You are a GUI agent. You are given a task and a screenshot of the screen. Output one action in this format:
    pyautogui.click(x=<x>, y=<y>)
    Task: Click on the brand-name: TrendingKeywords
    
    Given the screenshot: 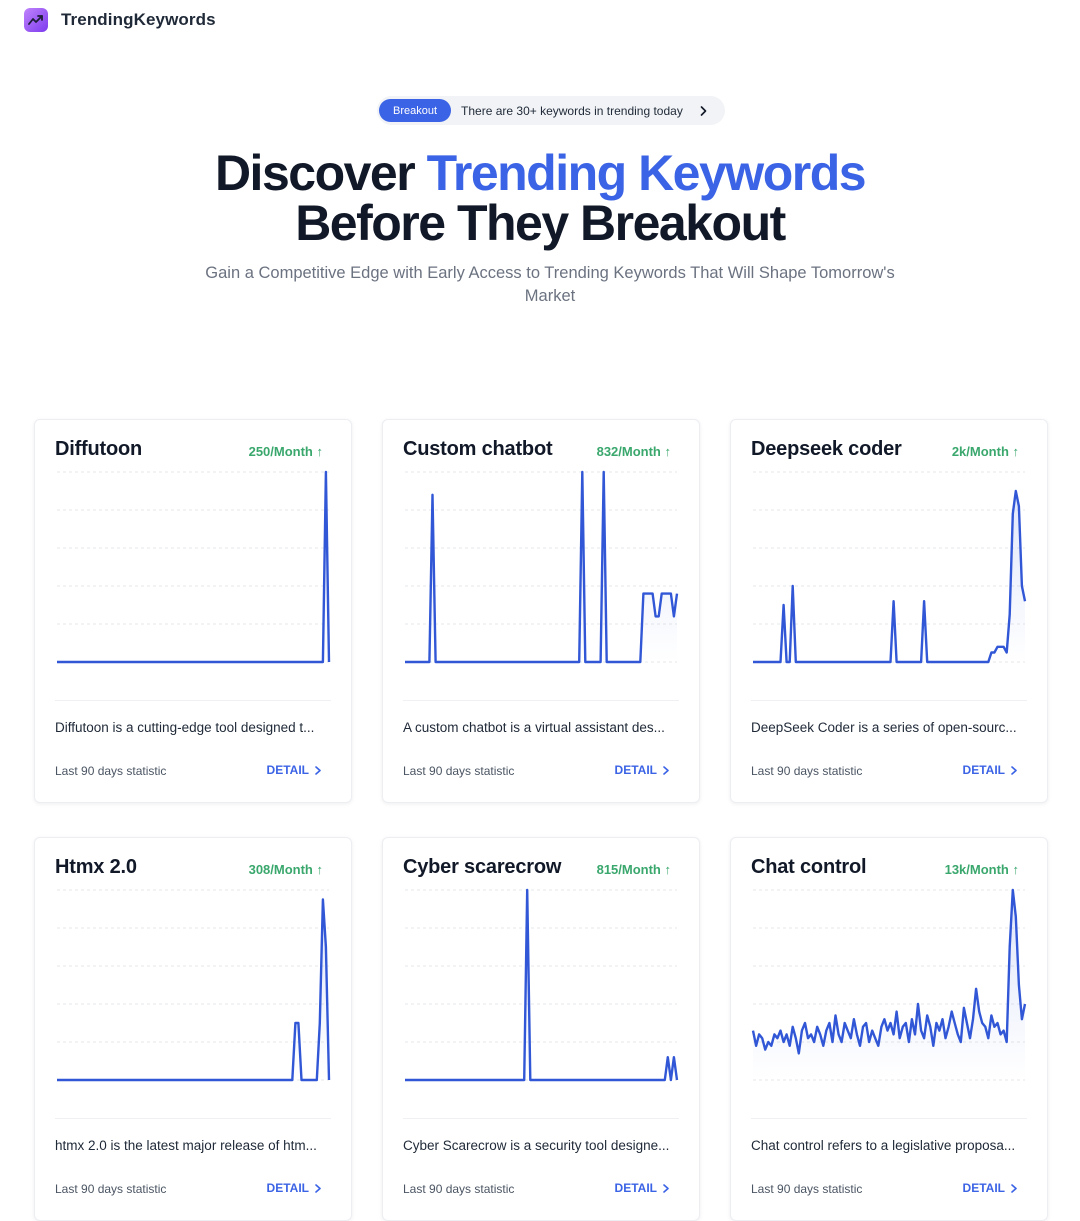 What is the action you would take?
    pyautogui.click(x=138, y=20)
    